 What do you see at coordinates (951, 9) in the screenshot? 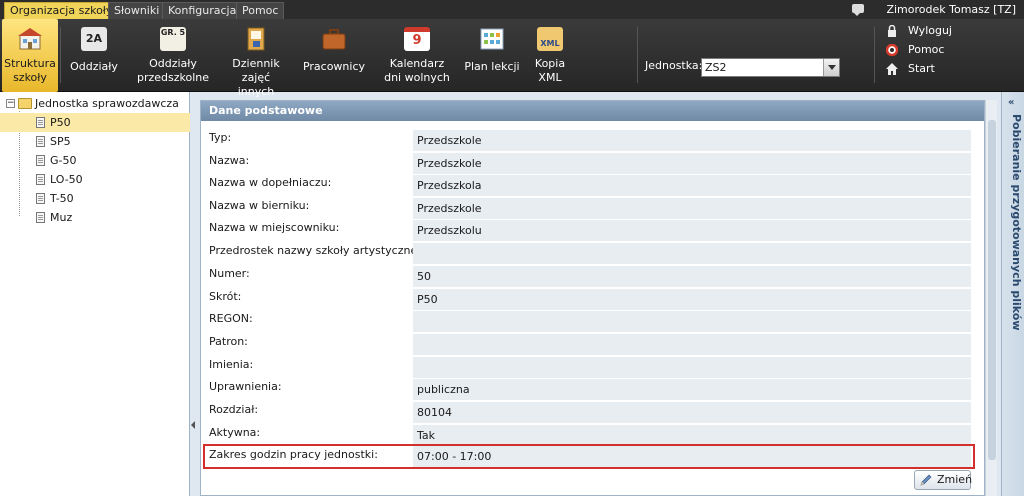
I see `user-name: Zimorodek Tomasz [TZ]` at bounding box center [951, 9].